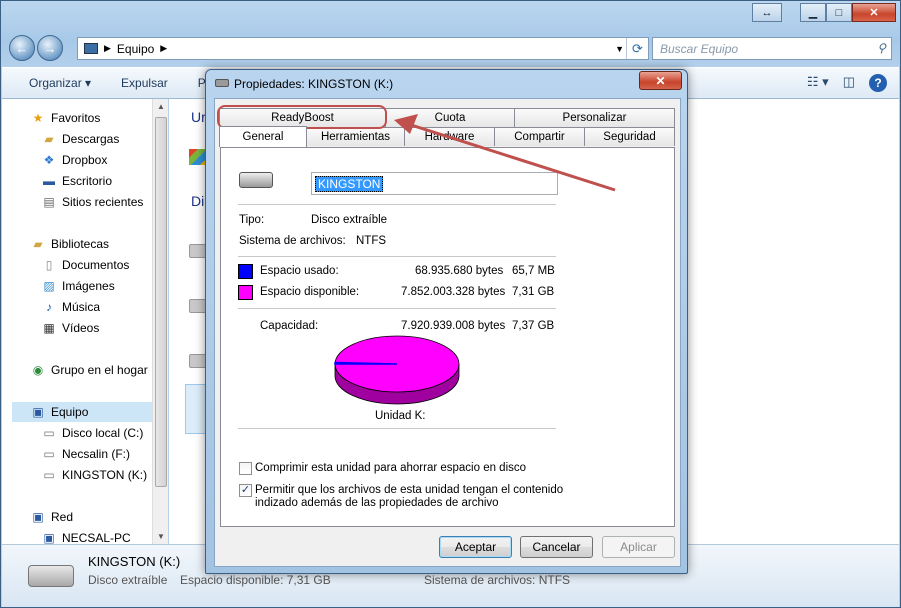 This screenshot has height=608, width=901. Describe the element at coordinates (85, 265) in the screenshot. I see `nav-documents: ▯ Documentos` at that location.